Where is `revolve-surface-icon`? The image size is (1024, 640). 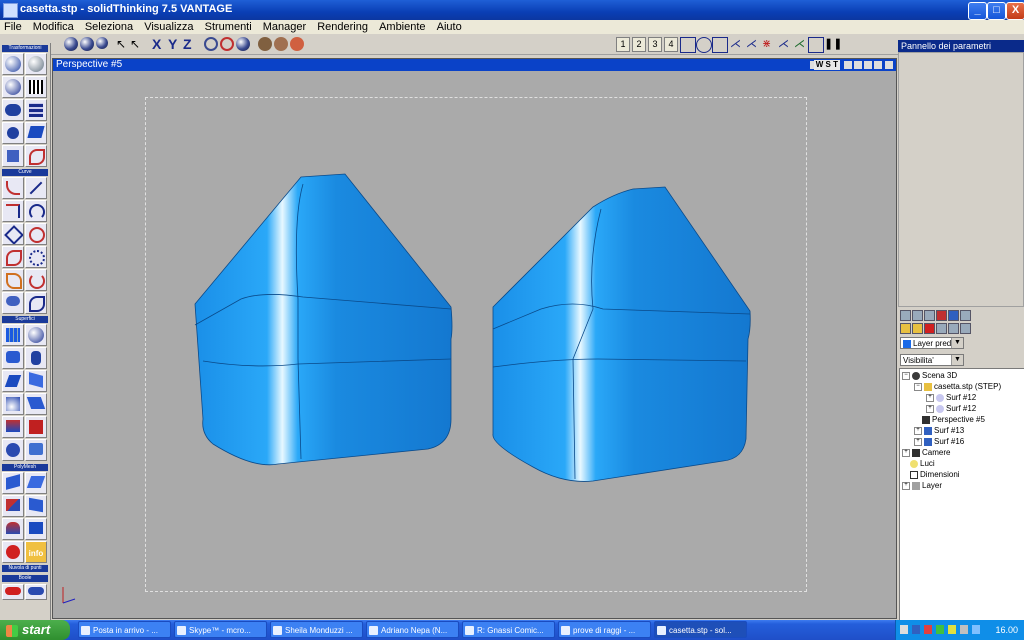
revolve-surface-icon is located at coordinates (36, 358).